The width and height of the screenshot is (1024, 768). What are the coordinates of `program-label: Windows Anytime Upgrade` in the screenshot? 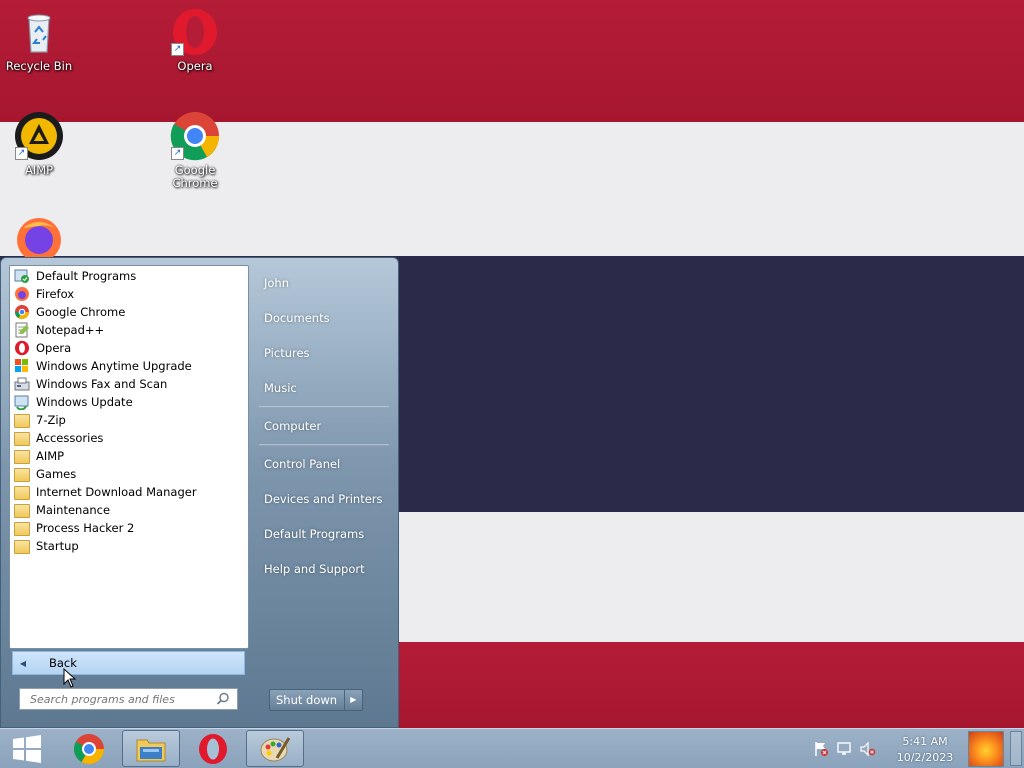 It's located at (114, 366).